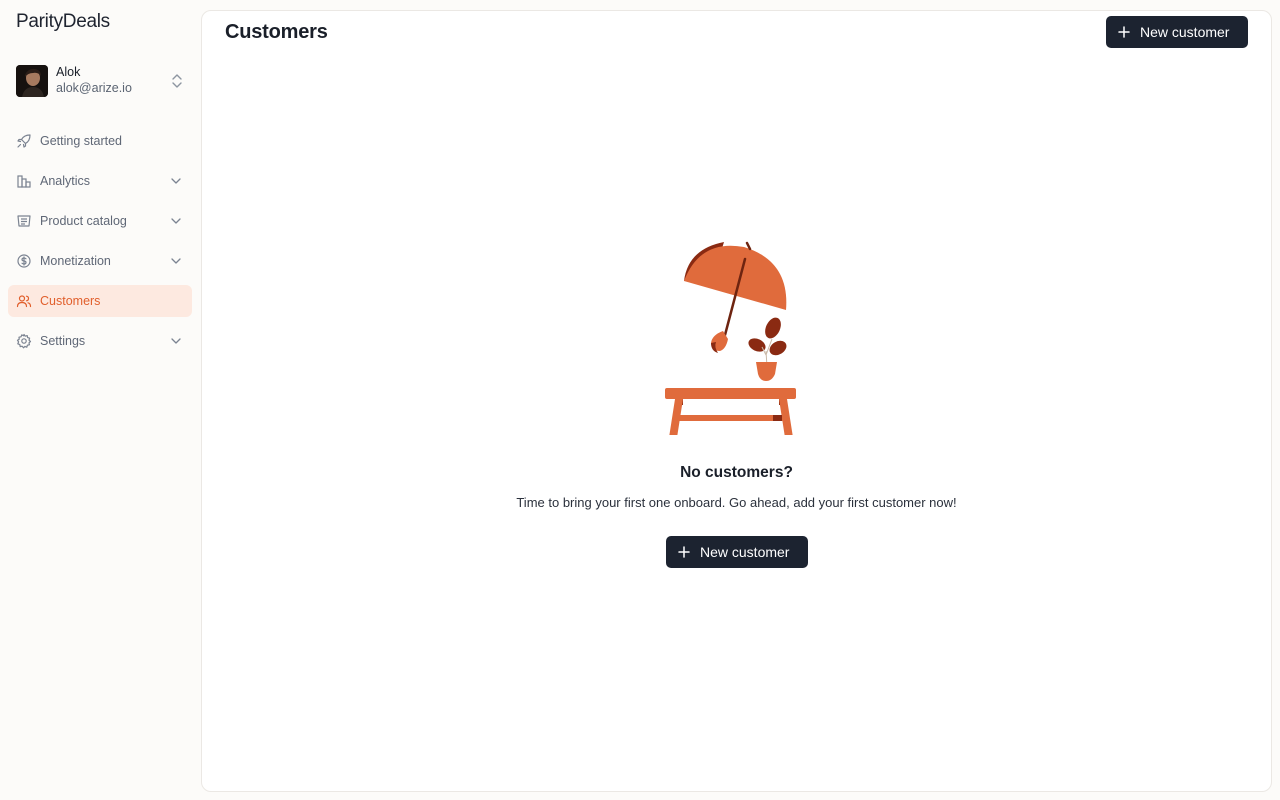  I want to click on sidebar-item-label: Getting started, so click(81, 141).